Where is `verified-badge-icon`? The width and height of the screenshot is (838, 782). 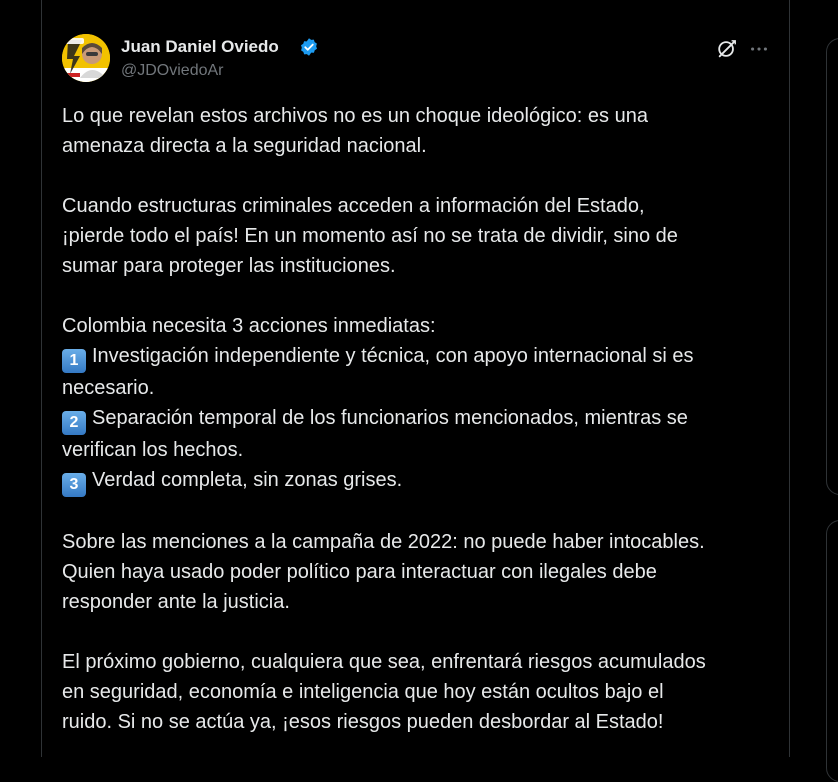 verified-badge-icon is located at coordinates (309, 47).